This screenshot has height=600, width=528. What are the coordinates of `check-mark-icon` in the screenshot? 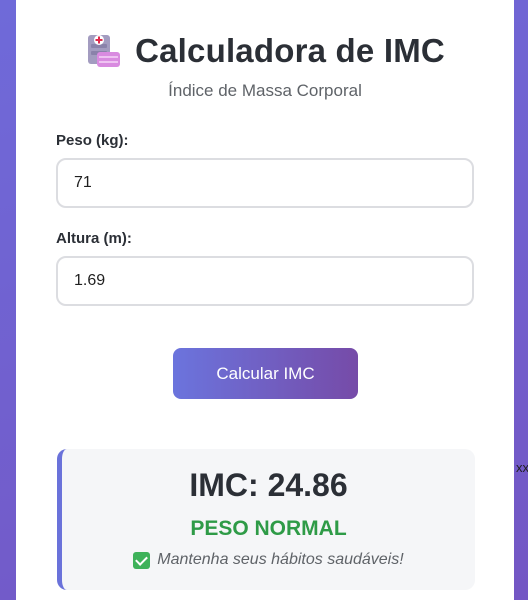 It's located at (142, 560).